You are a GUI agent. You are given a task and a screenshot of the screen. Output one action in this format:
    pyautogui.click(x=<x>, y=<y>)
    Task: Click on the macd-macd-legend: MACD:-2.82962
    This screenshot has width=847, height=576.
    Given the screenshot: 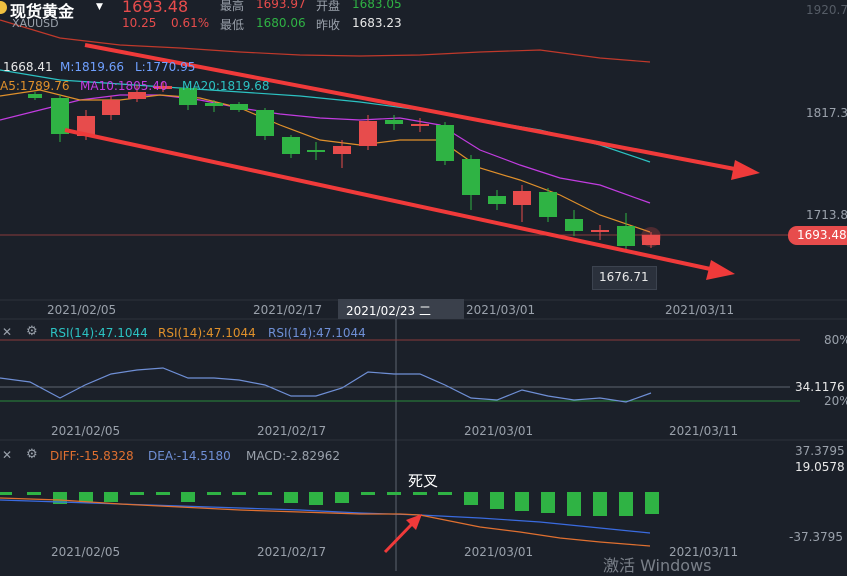 What is the action you would take?
    pyautogui.click(x=293, y=456)
    